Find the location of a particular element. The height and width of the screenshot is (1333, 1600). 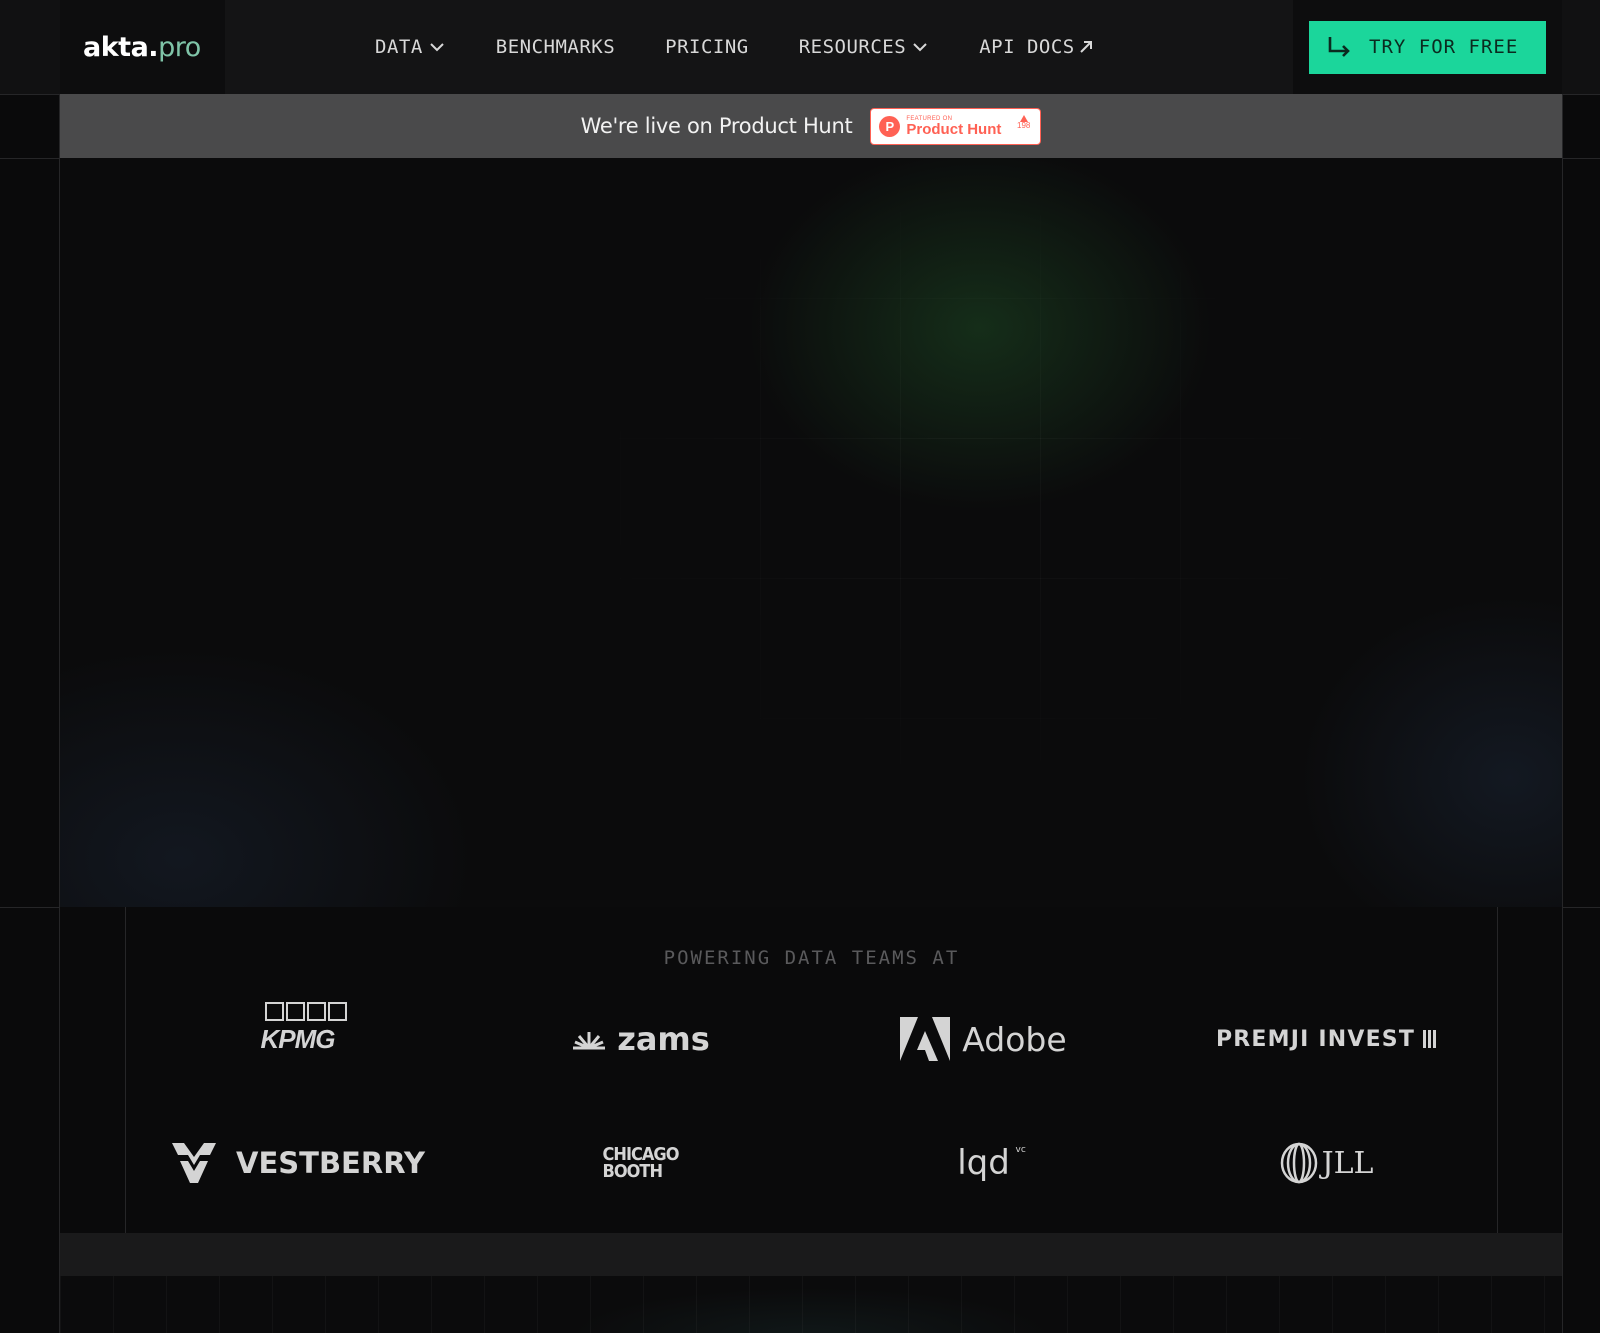

adobe-wordmark: Adobe is located at coordinates (983, 1039).